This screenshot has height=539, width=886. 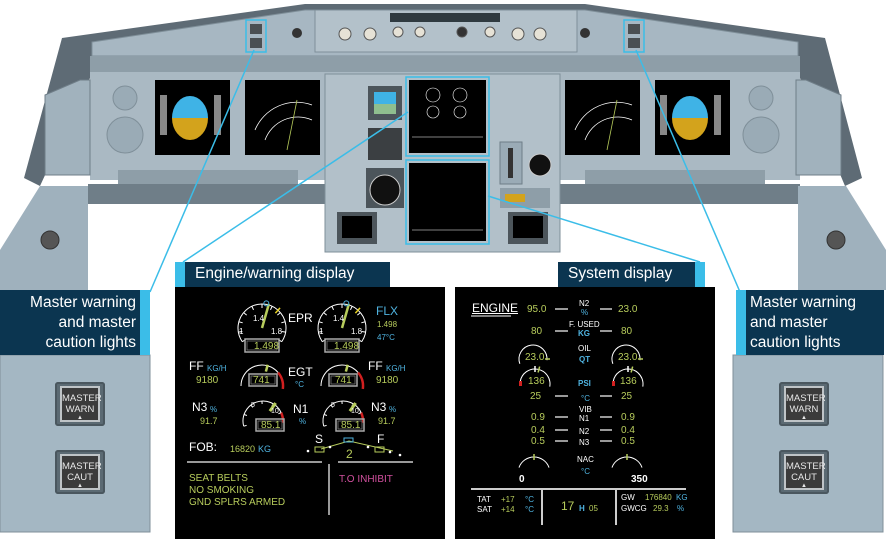 What do you see at coordinates (347, 346) in the screenshot?
I see `epr-right-value: 1.498` at bounding box center [347, 346].